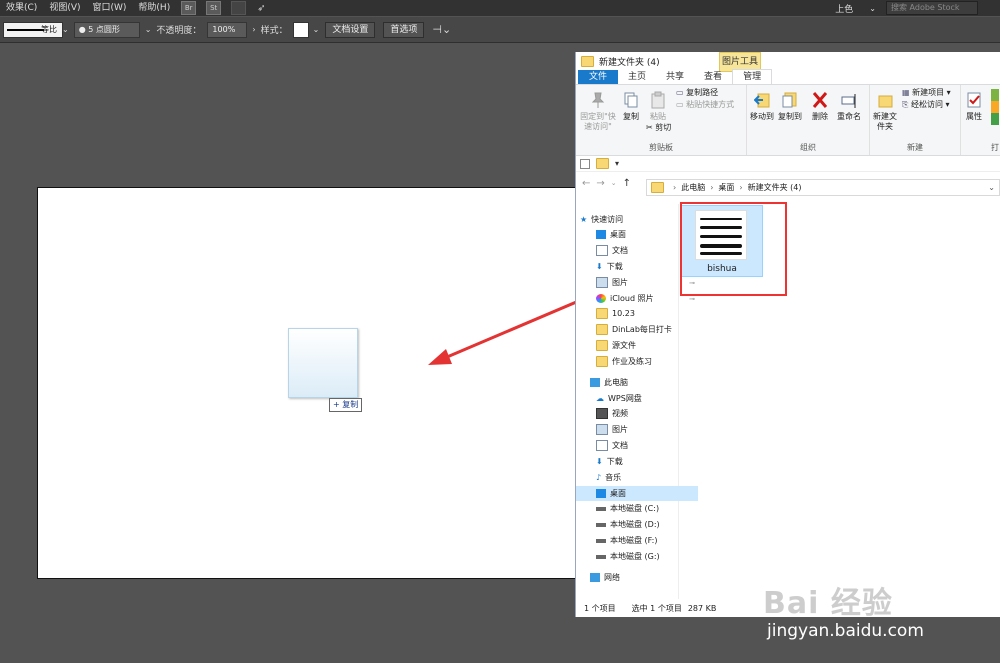 This screenshot has height=663, width=1000. I want to click on pin-label: 固定到"快速访问", so click(598, 121).